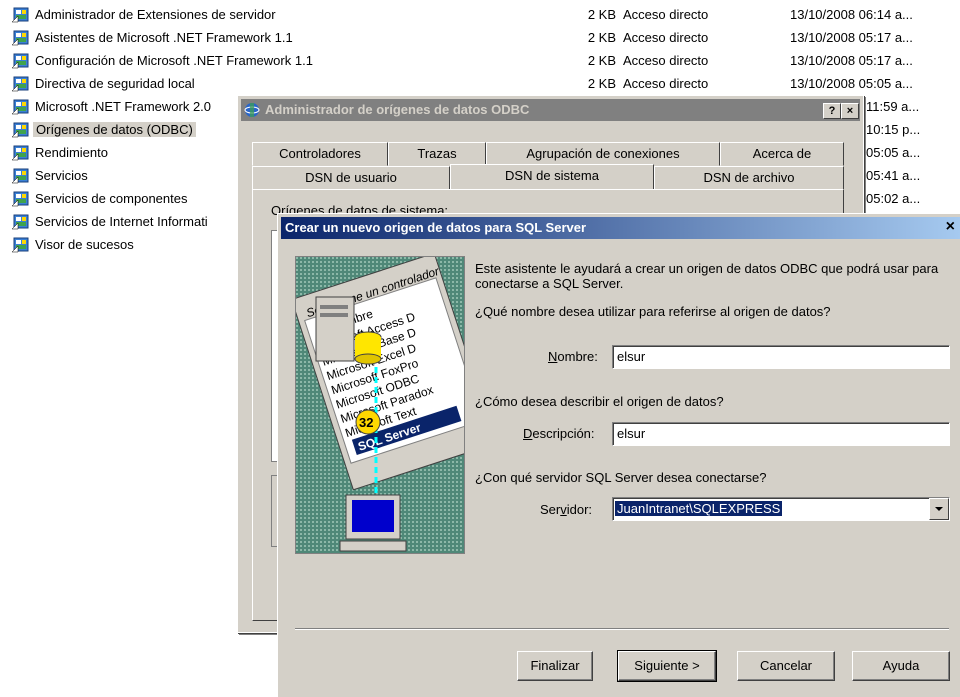  I want to click on cancel-button: Cancelar, so click(786, 666).